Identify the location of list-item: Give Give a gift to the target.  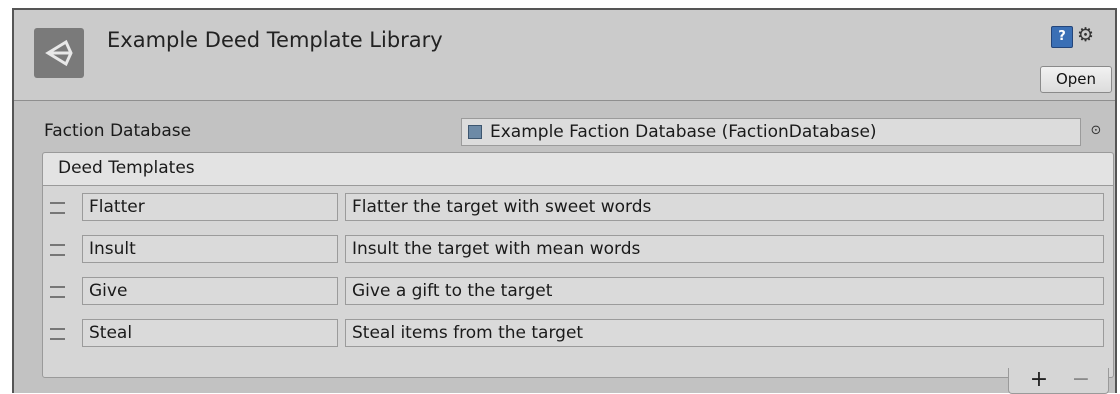
(578, 292).